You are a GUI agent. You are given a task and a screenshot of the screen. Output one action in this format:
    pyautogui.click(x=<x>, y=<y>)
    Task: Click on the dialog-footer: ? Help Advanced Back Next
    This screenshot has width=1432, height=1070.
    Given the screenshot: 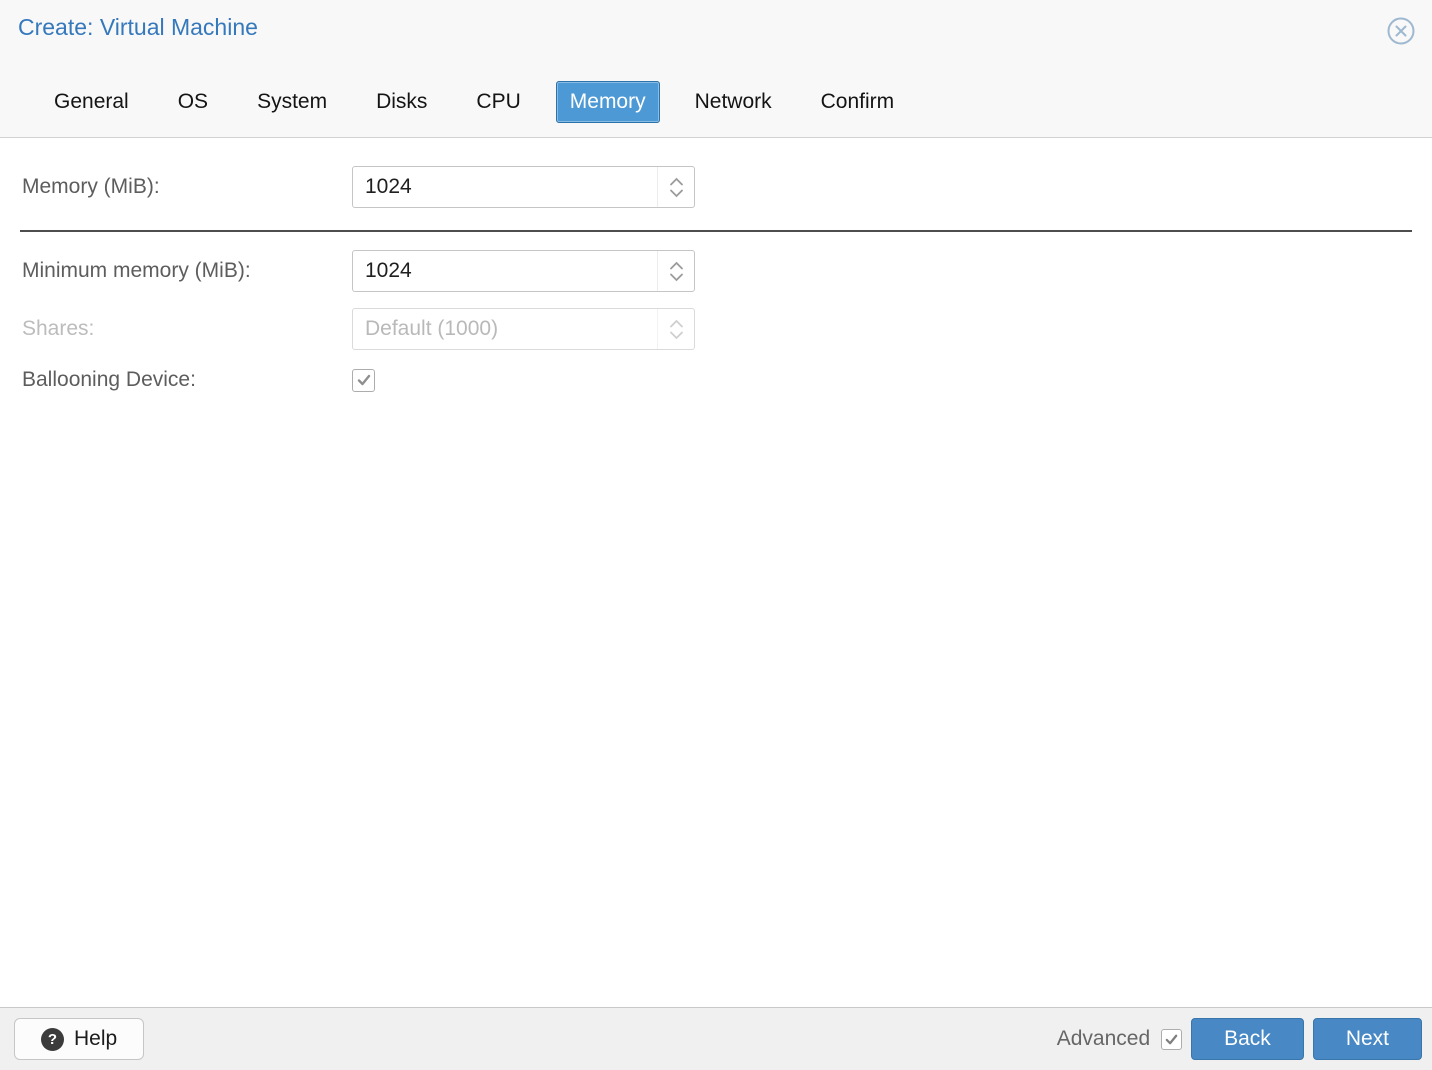 What is the action you would take?
    pyautogui.click(x=716, y=1038)
    